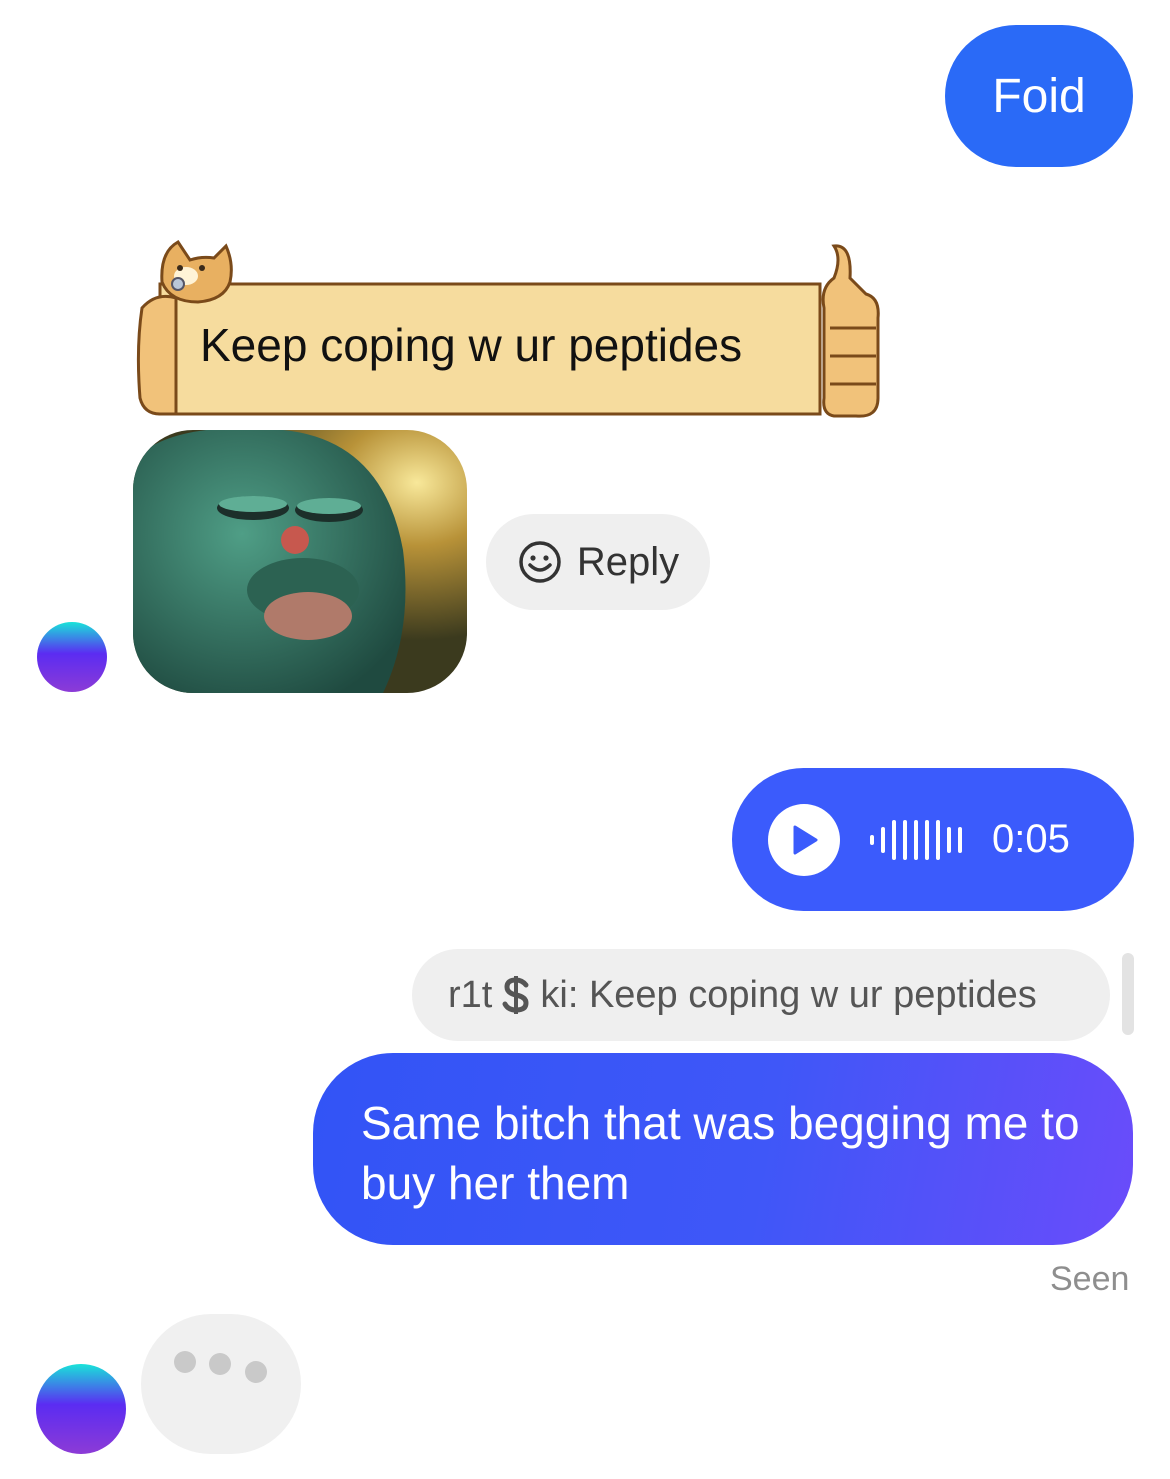 This screenshot has width=1170, height=1479. I want to click on image-message, so click(300, 561).